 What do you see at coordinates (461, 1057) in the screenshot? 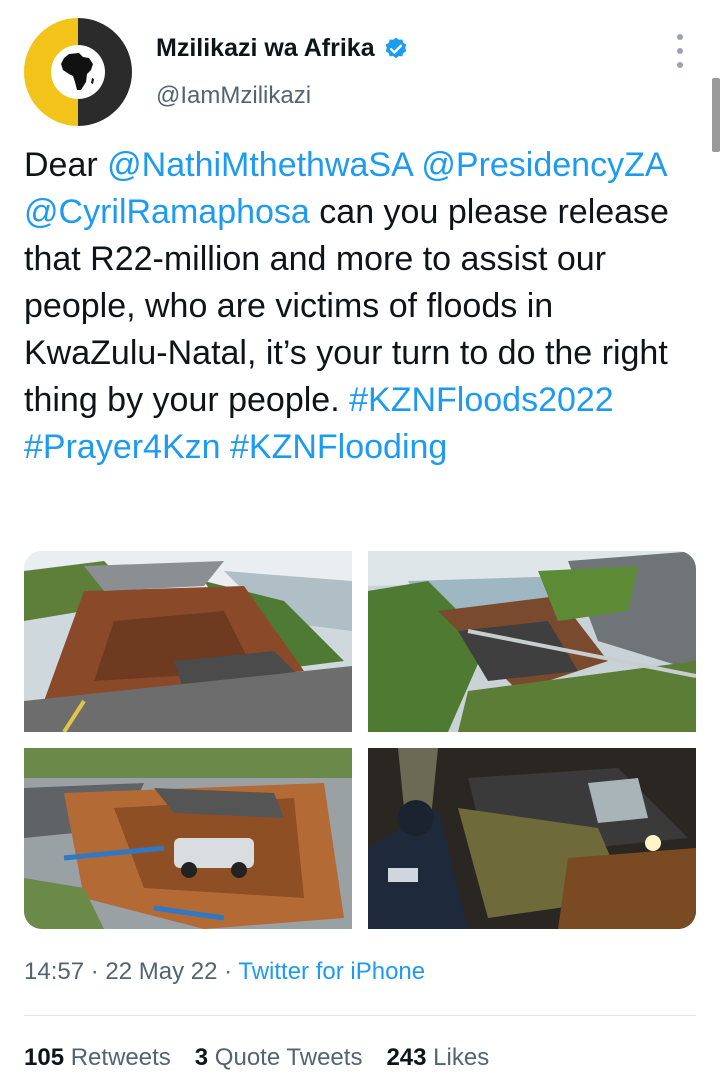
I see `likes-label: Likes` at bounding box center [461, 1057].